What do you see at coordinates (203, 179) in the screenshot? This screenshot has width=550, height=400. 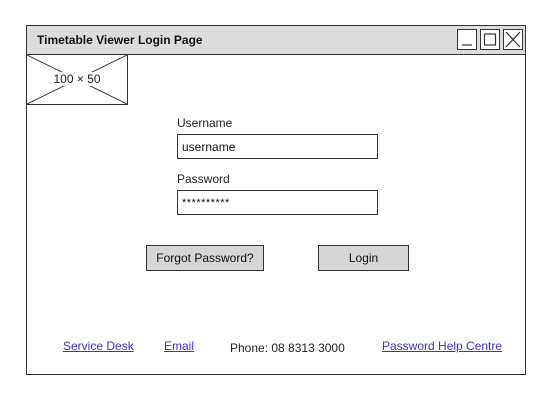 I see `password-label: Password` at bounding box center [203, 179].